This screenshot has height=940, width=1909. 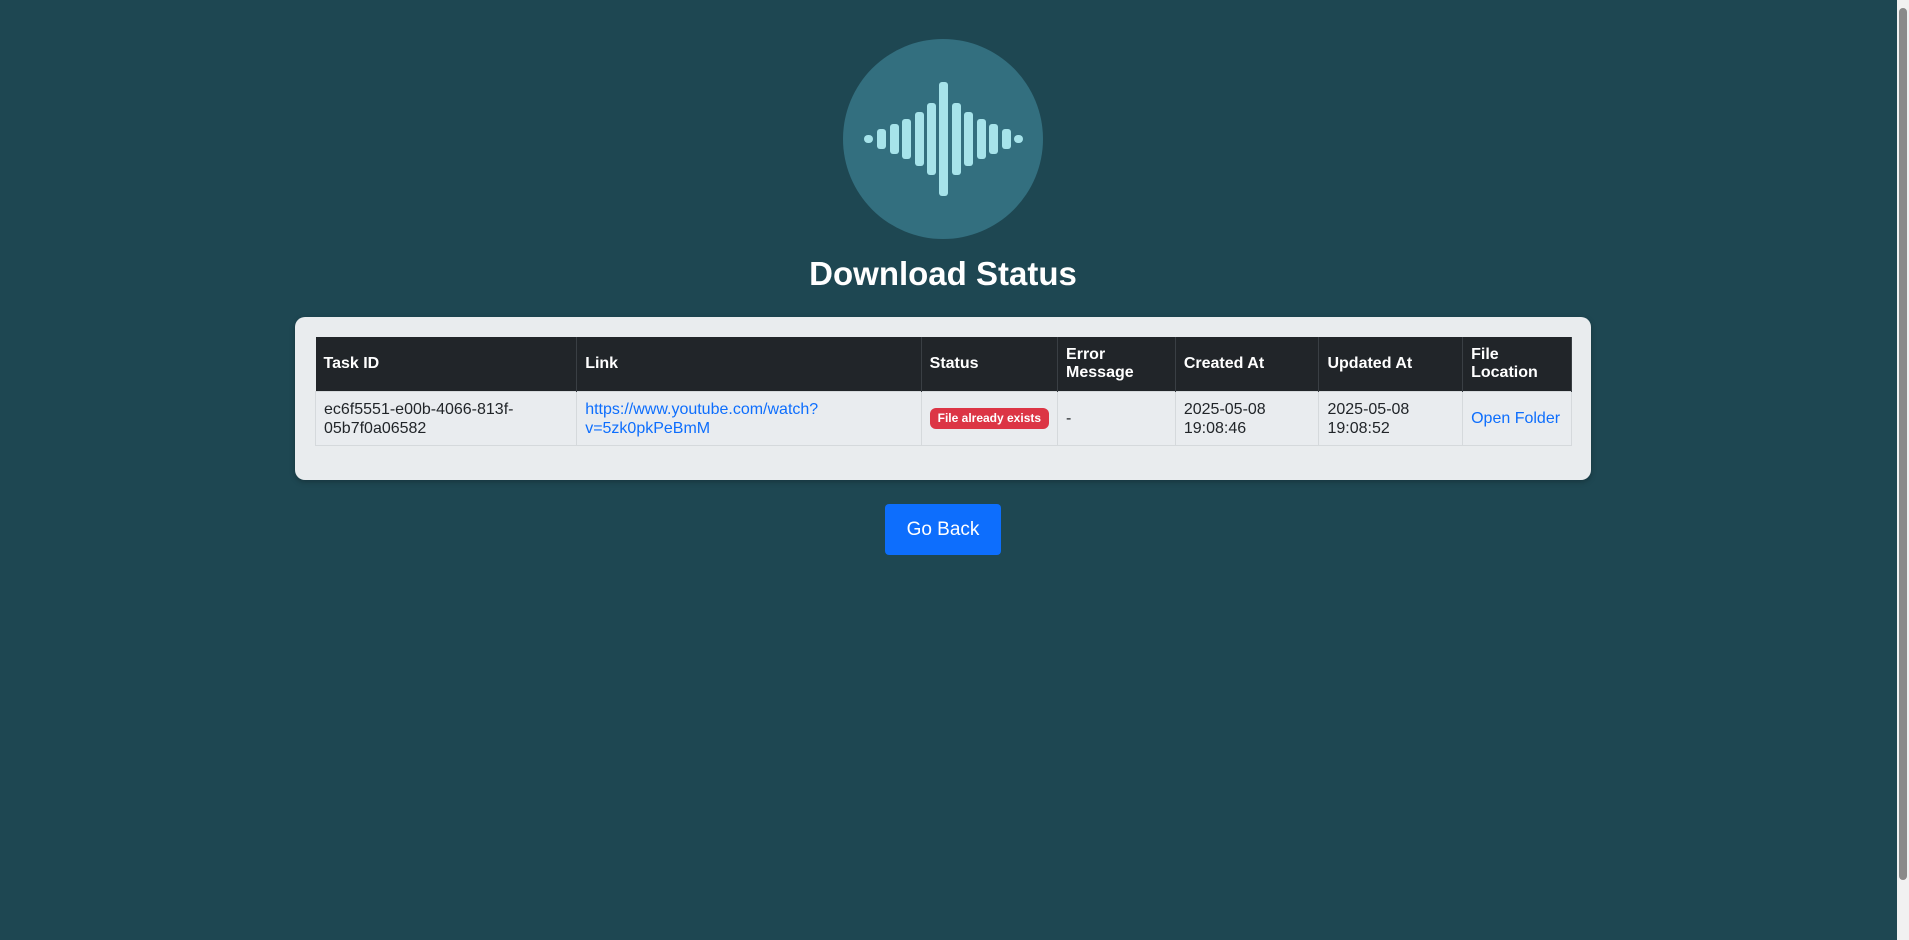 What do you see at coordinates (1903, 444) in the screenshot?
I see `scrollbar-thumb` at bounding box center [1903, 444].